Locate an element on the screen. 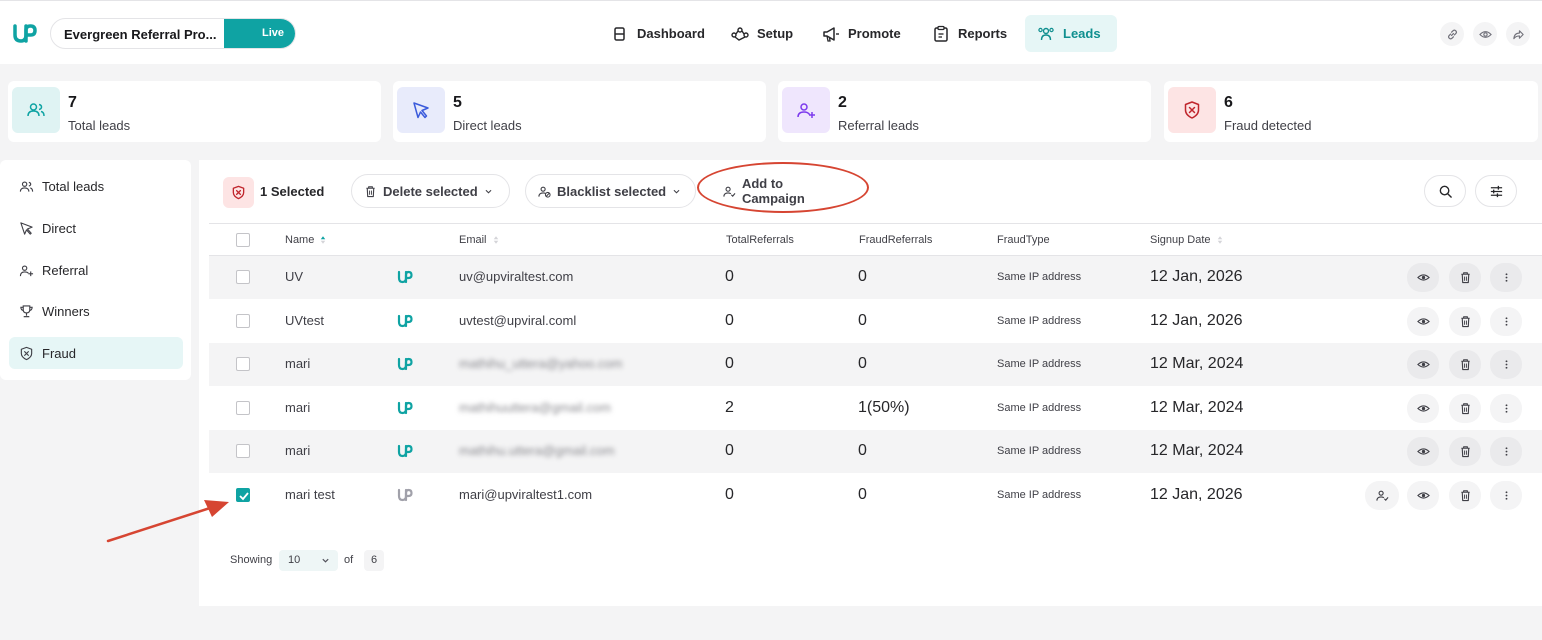 The image size is (1542, 640). stat-value: 6 is located at coordinates (1228, 102).